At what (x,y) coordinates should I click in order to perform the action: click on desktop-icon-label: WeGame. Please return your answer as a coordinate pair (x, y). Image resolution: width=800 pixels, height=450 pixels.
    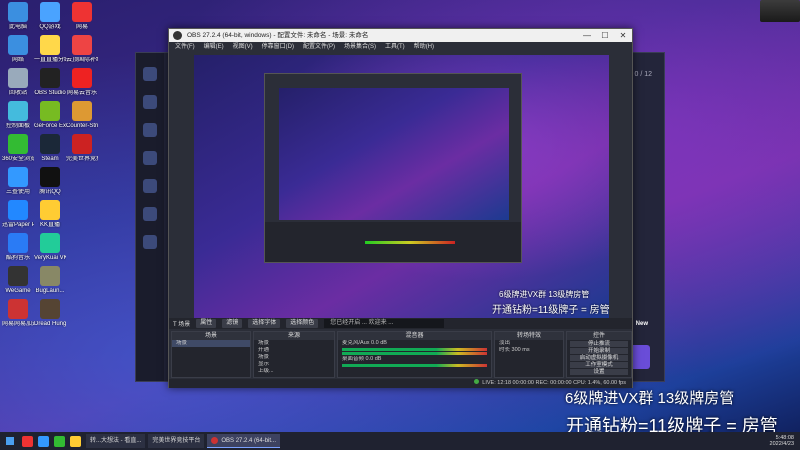
    Looking at the image, I should click on (18, 291).